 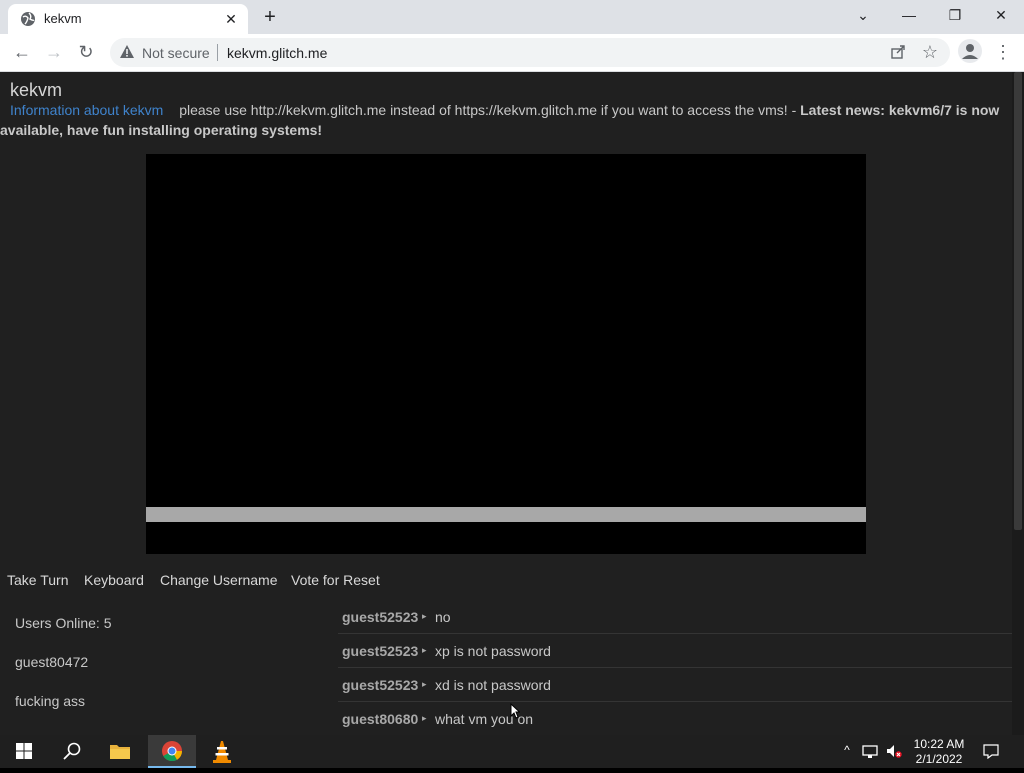 I want to click on chat-username: guest80680, so click(x=380, y=719).